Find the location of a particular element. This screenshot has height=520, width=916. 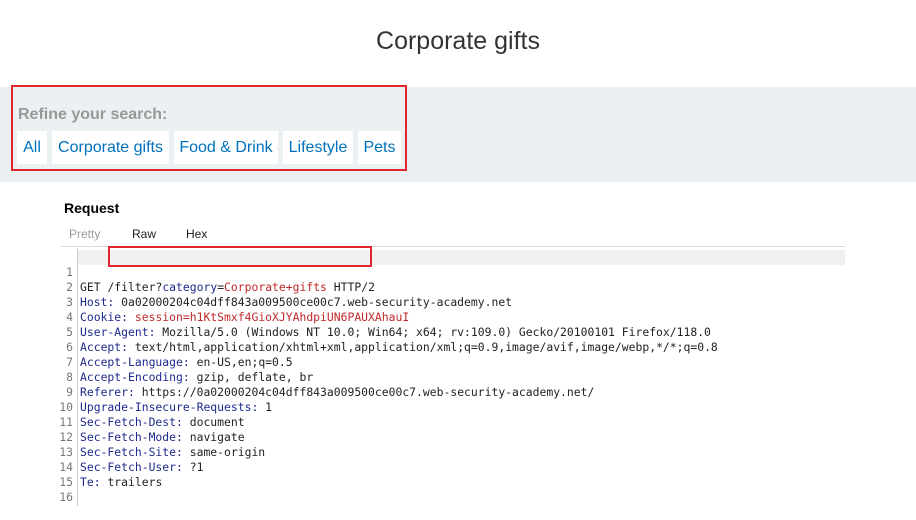

request-title: Request is located at coordinates (92, 208).